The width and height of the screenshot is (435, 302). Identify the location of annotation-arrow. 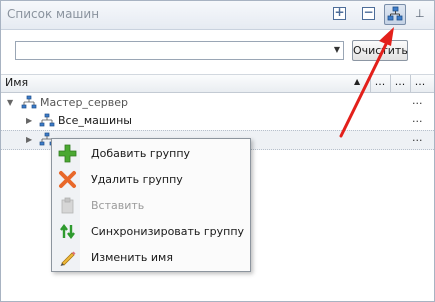
(366, 82).